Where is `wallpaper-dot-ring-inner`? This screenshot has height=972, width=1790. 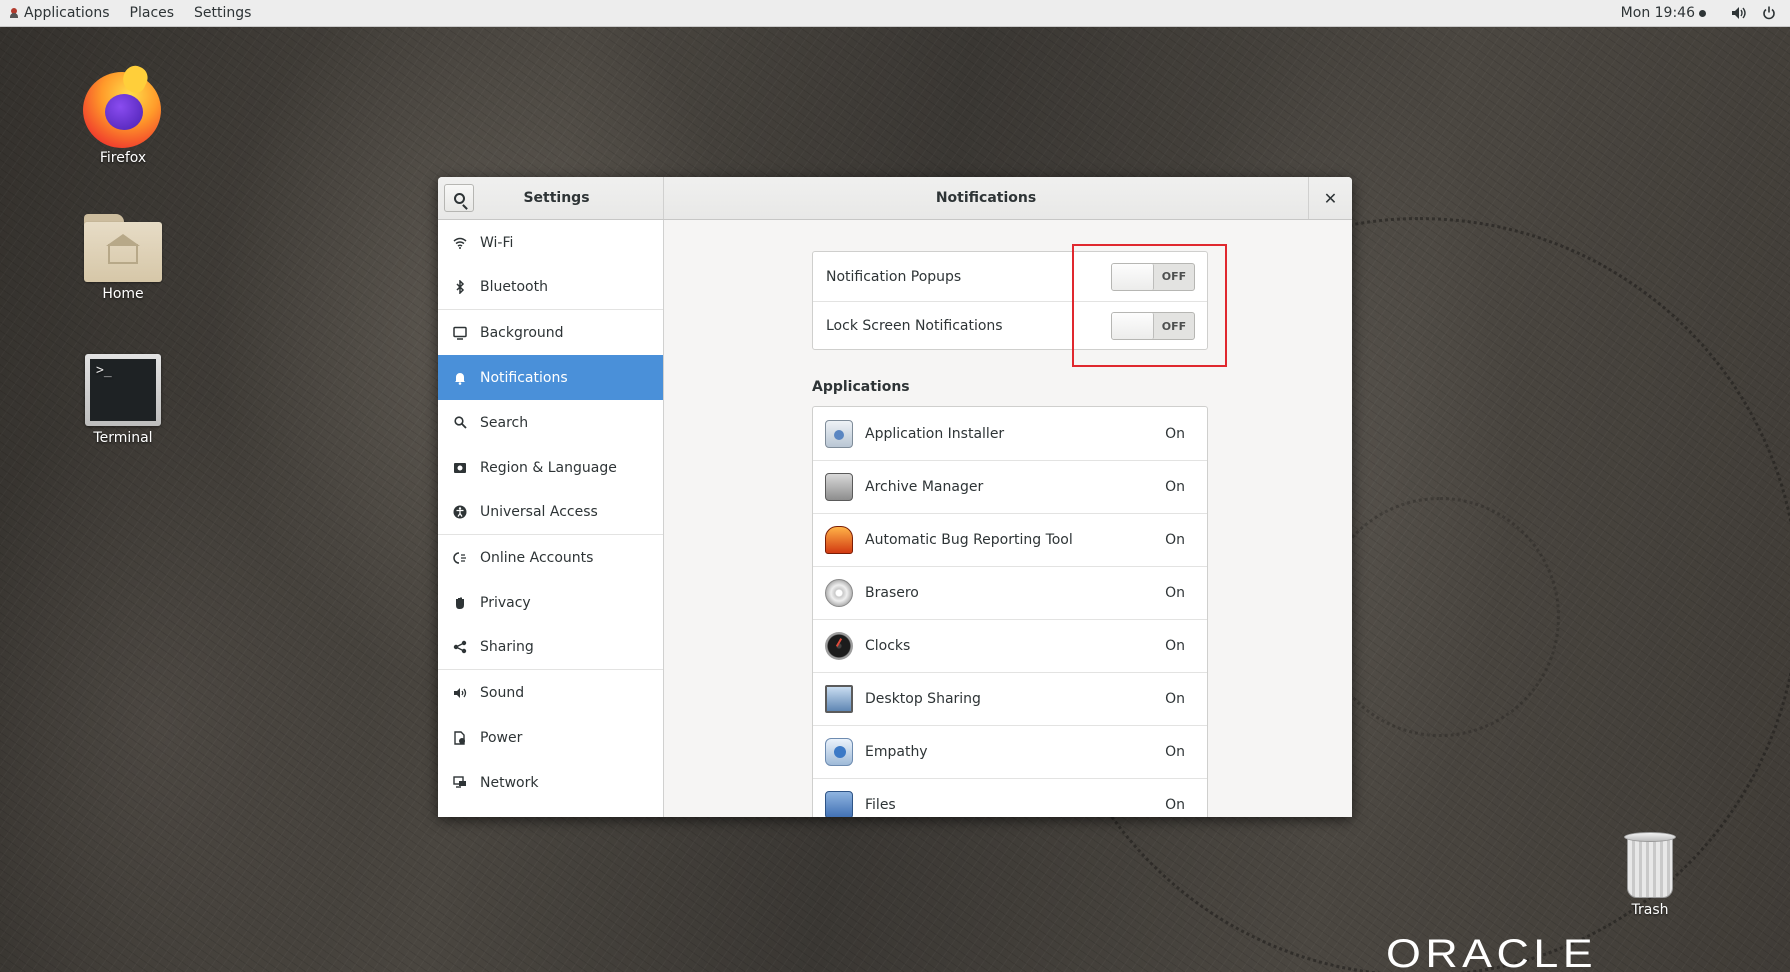
wallpaper-dot-ring-inner is located at coordinates (1440, 617).